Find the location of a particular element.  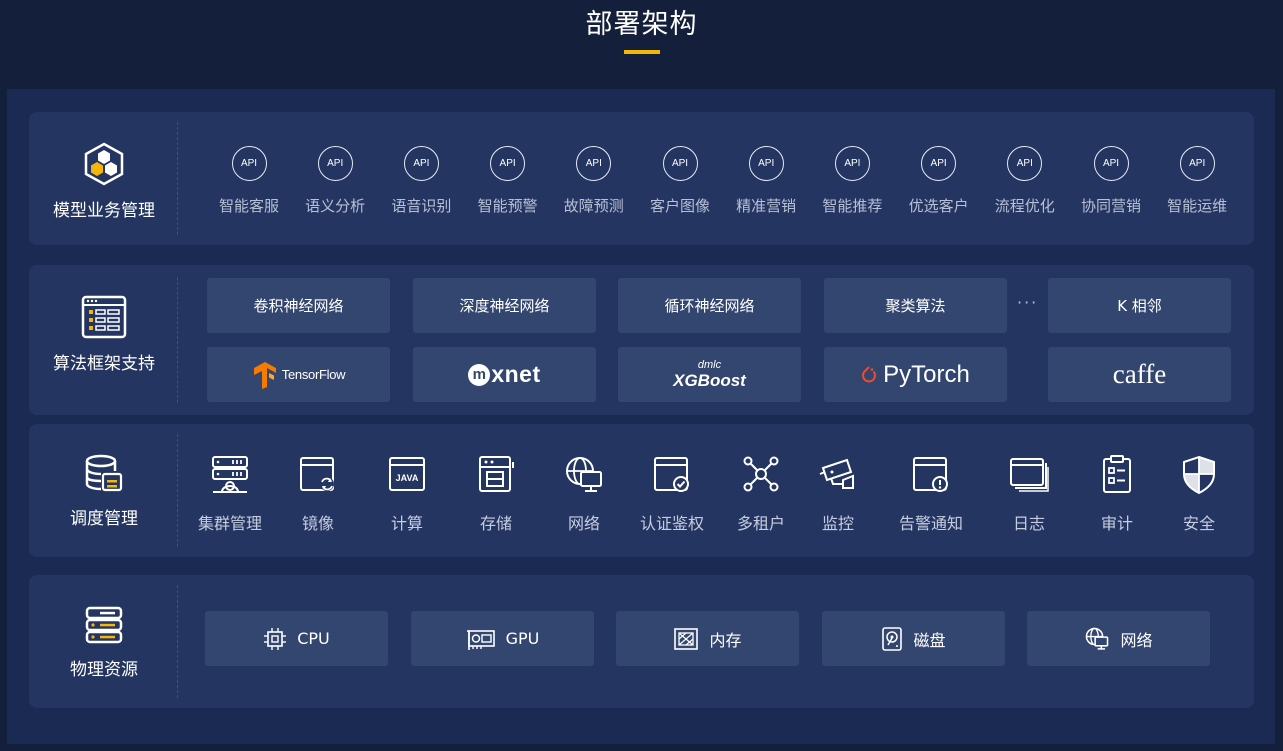

tool-cluster: 集群管理 is located at coordinates (230, 494).